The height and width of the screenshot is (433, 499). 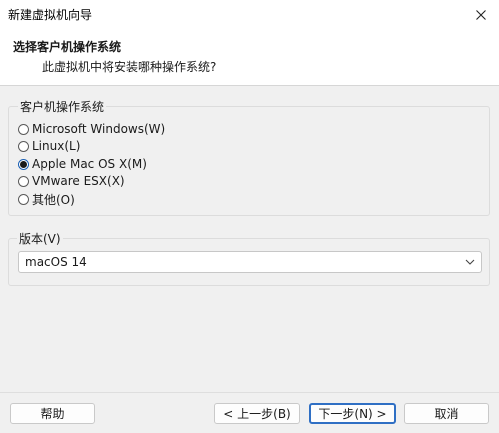 What do you see at coordinates (249, 14) in the screenshot?
I see `title-bar: 新建虚拟机向导` at bounding box center [249, 14].